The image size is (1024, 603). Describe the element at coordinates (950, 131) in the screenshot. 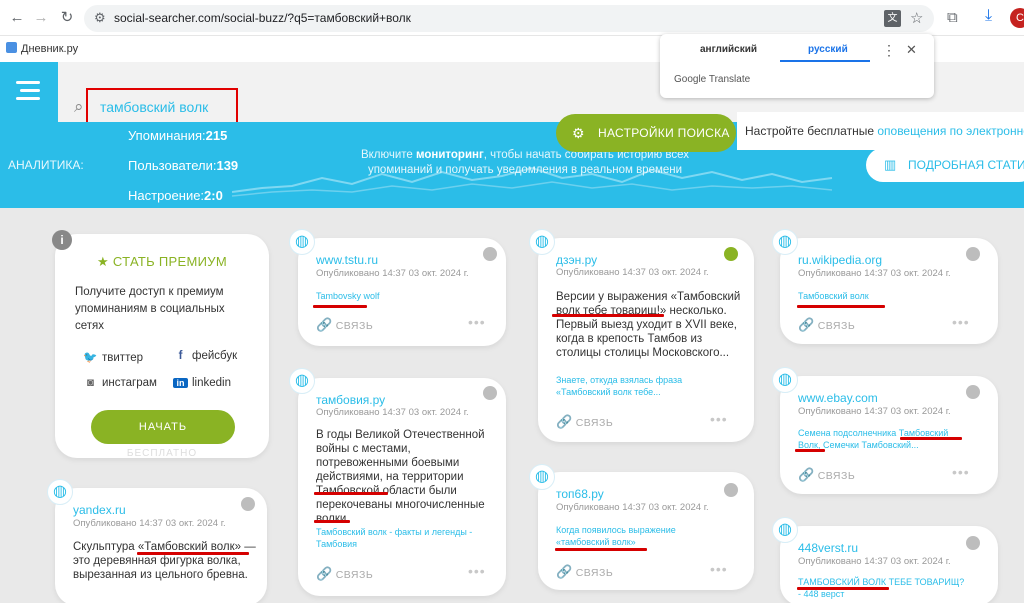

I see `email-alerts-link: оповещения по электронно` at that location.